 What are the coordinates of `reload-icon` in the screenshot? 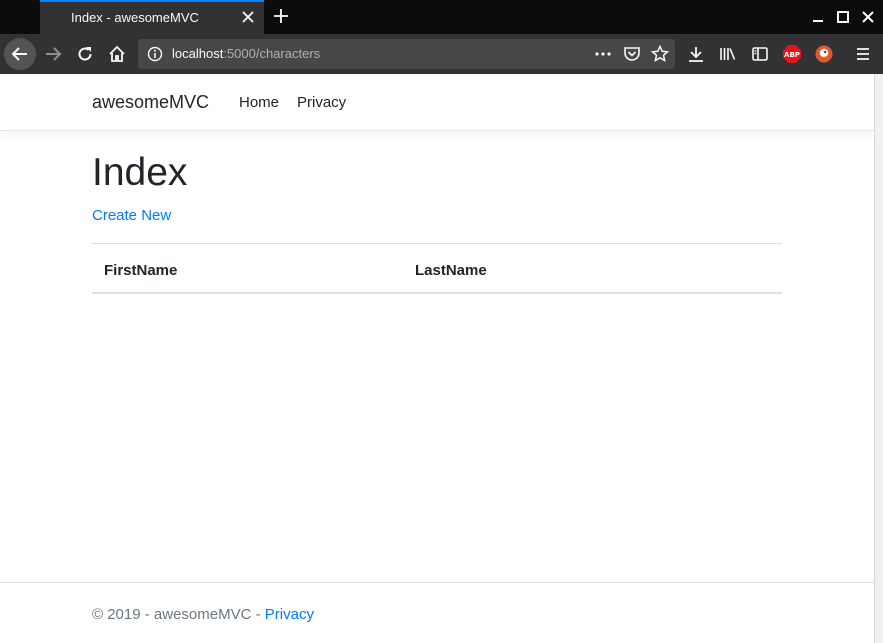 It's located at (85, 54).